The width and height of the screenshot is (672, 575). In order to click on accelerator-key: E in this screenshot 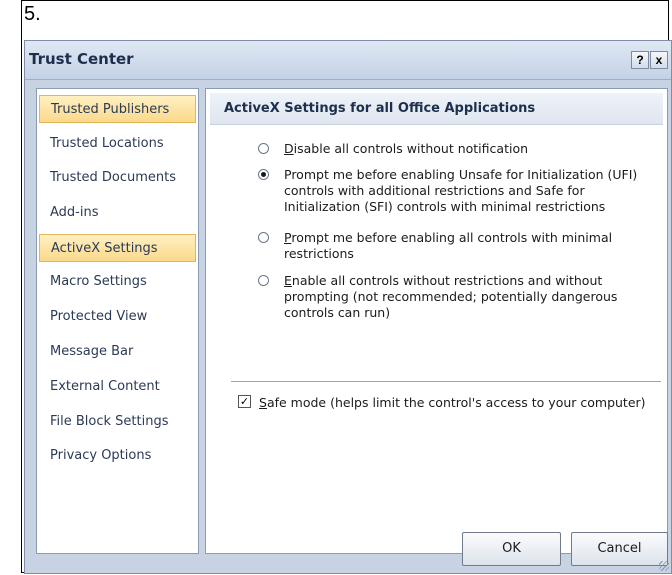, I will do `click(288, 280)`.